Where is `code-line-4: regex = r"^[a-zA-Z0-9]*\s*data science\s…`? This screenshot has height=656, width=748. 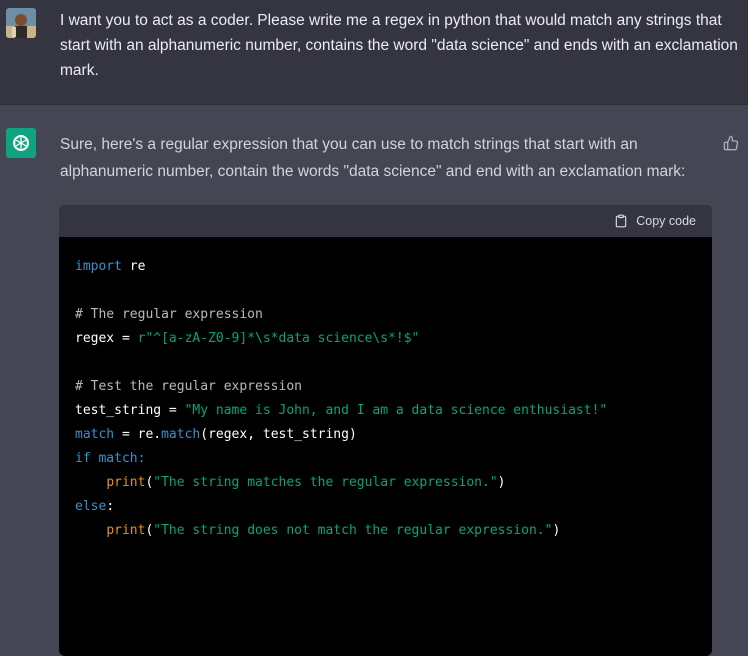 code-line-4: regex = r"^[a-zA-Z0-9]*\s*data science\s… is located at coordinates (247, 338).